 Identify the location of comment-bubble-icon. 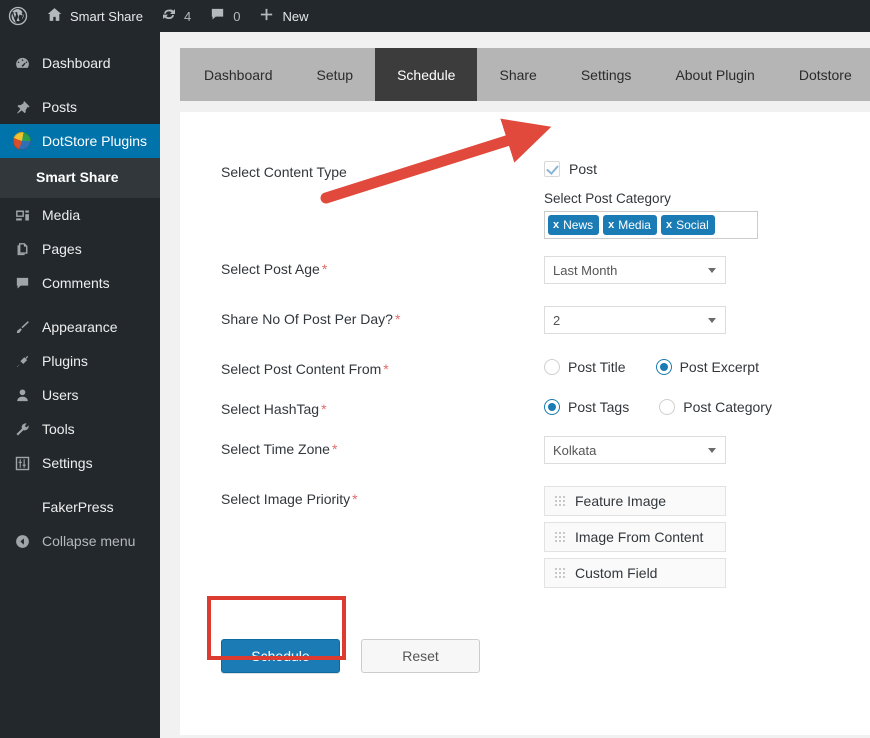
(217, 16).